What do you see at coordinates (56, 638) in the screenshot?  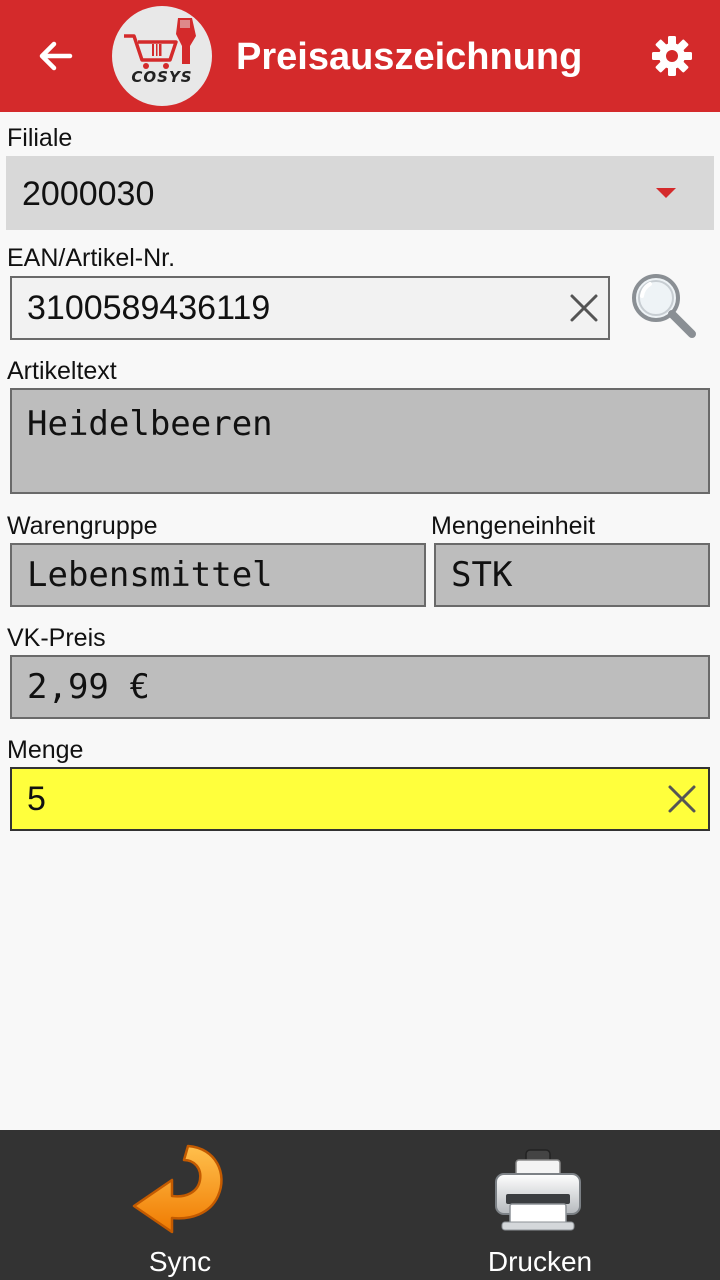 I see `vk-preis-label: VK-Preis` at bounding box center [56, 638].